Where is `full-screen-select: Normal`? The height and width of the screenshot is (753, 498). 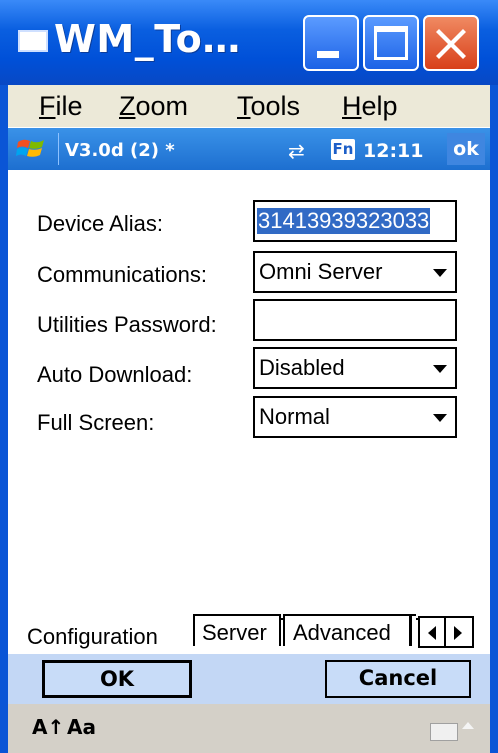
full-screen-select: Normal is located at coordinates (355, 417).